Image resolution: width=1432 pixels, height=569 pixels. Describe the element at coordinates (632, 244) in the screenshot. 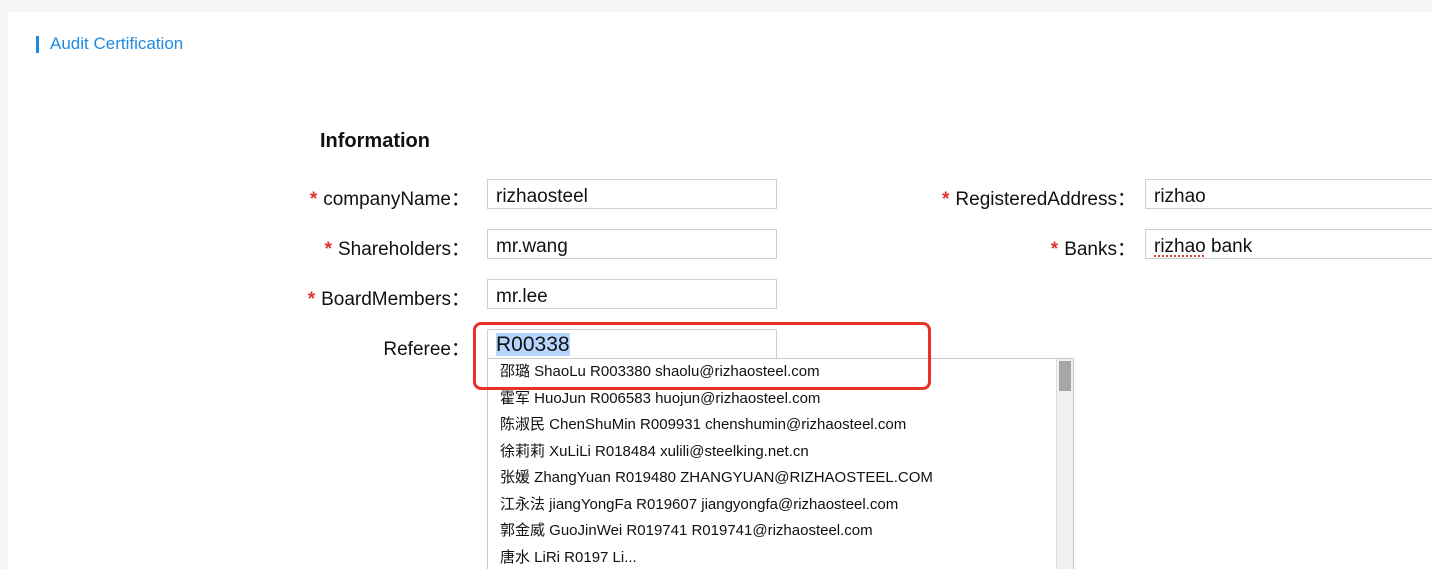

I see `shareholders-input: mr.wang` at that location.